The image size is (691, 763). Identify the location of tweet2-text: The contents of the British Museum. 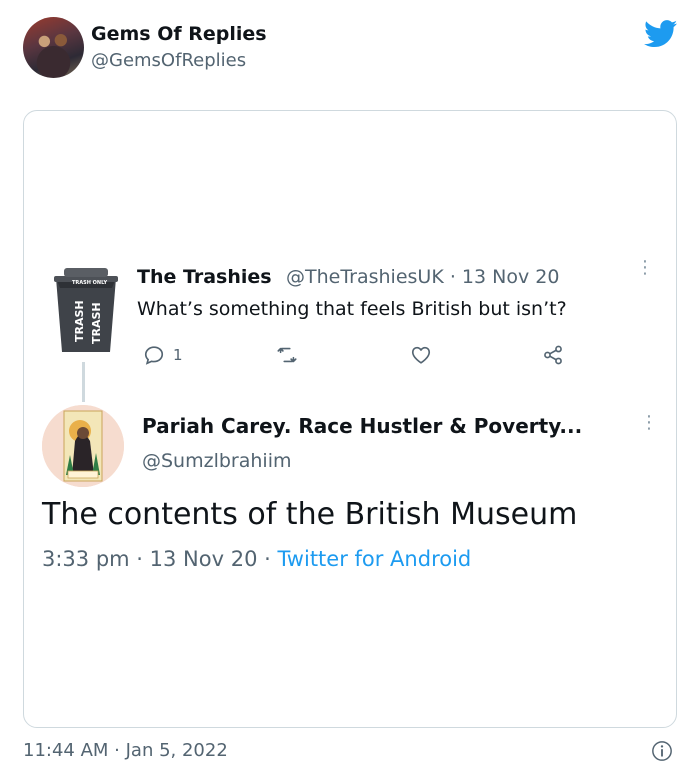
(310, 514).